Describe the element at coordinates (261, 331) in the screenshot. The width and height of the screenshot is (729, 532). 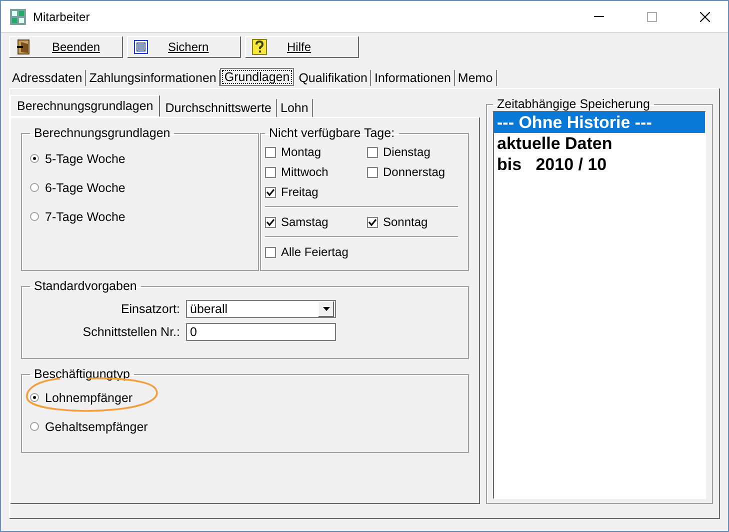
I see `input-field: 0` at that location.